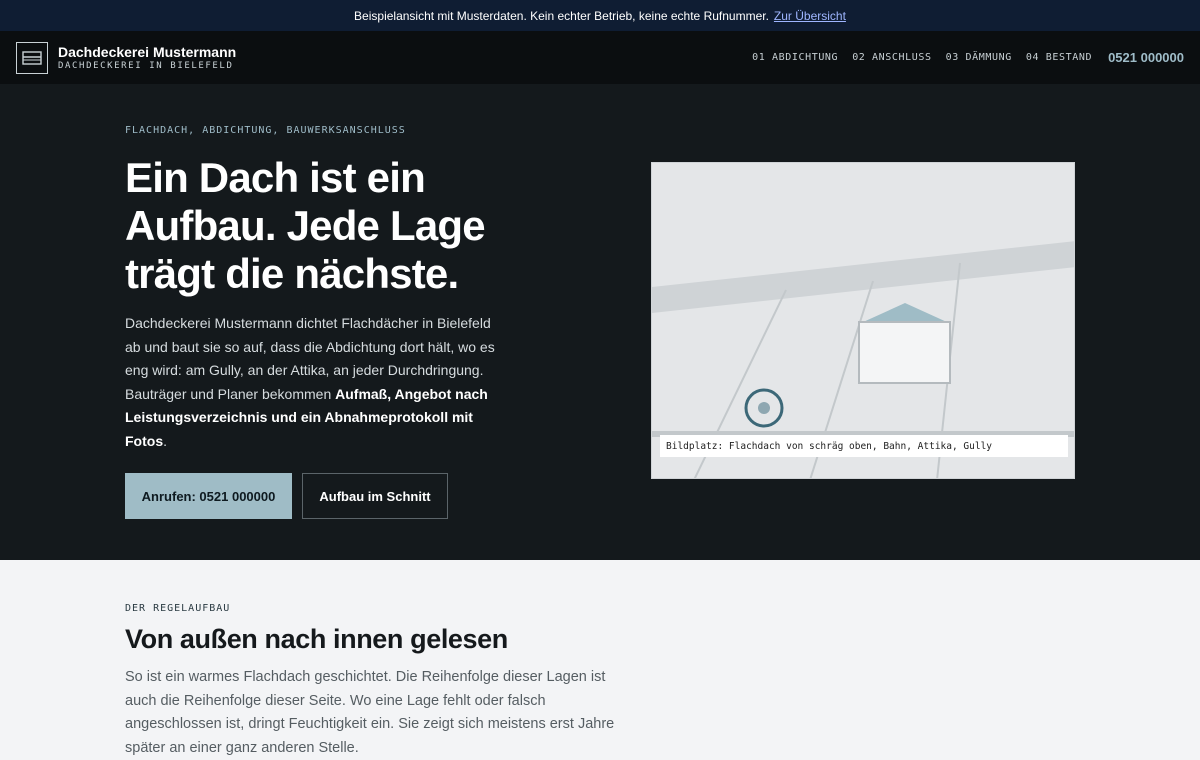  I want to click on call-button: Anrufen: 0521 000000, so click(208, 496).